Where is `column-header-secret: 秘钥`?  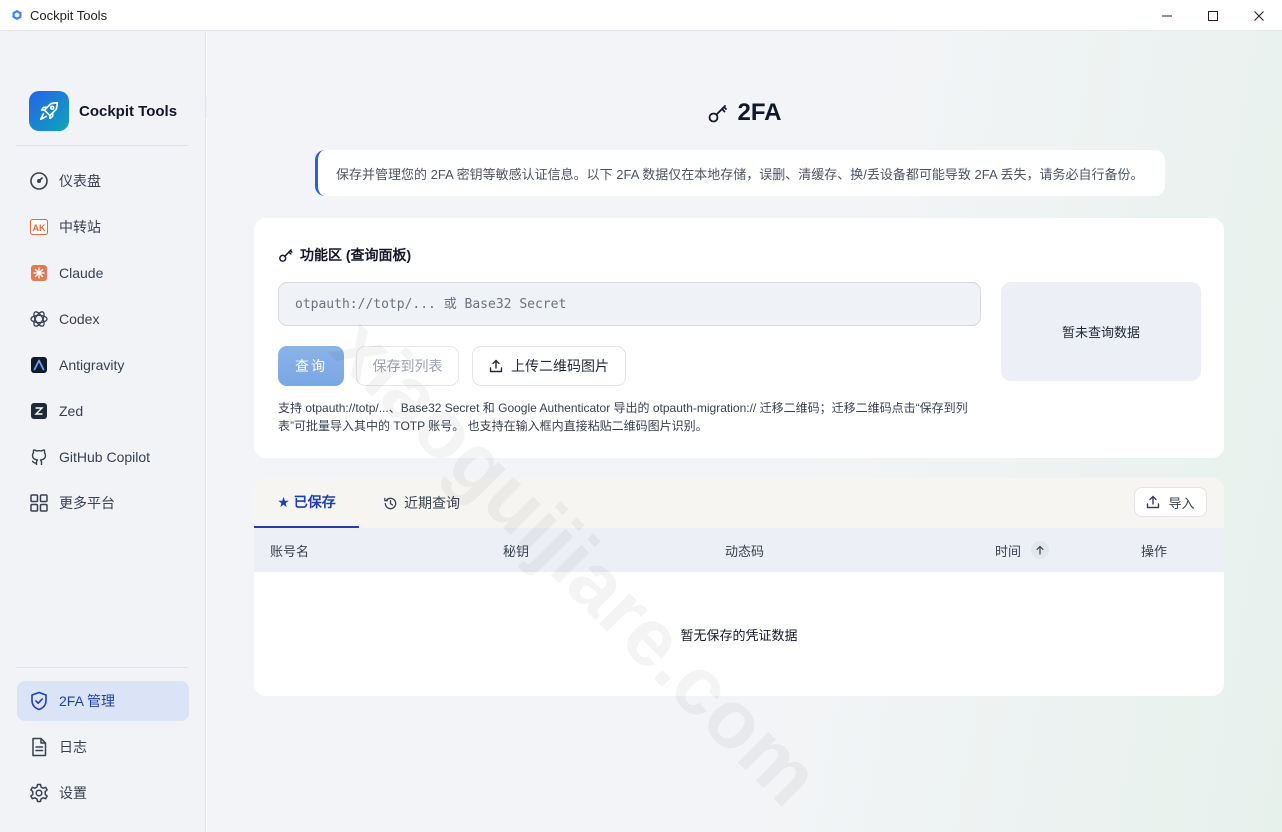
column-header-secret: 秘钥 is located at coordinates (516, 551).